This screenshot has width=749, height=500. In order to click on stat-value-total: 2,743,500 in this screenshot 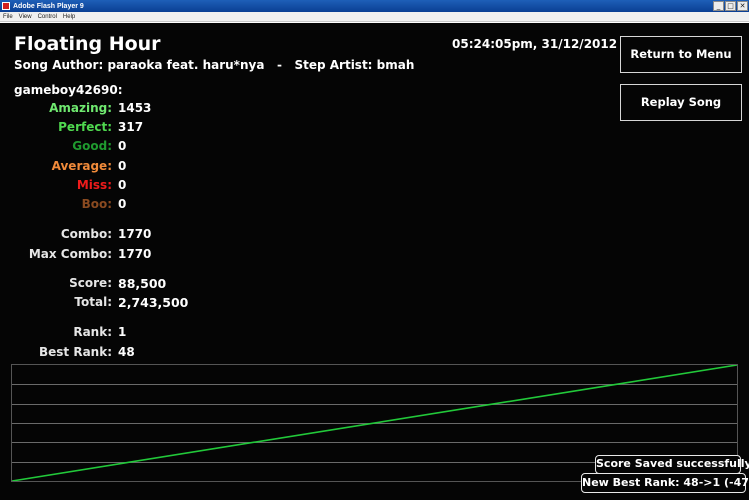, I will do `click(153, 302)`.